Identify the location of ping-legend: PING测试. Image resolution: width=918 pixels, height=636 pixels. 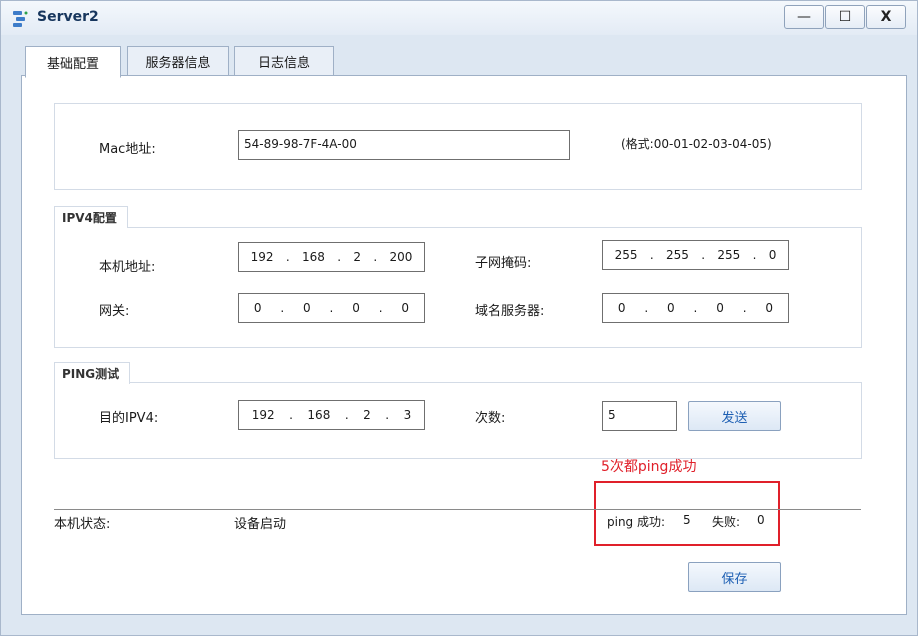
(92, 373).